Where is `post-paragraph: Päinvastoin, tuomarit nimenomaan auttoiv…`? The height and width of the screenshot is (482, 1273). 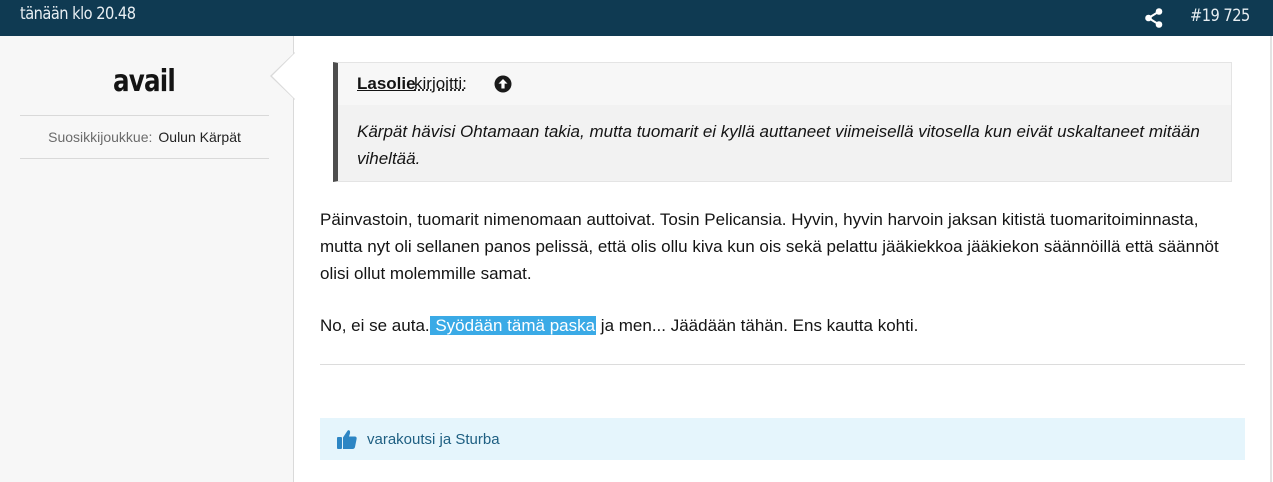
post-paragraph: Päinvastoin, tuomarit nimenomaan auttoiv… is located at coordinates (769, 246).